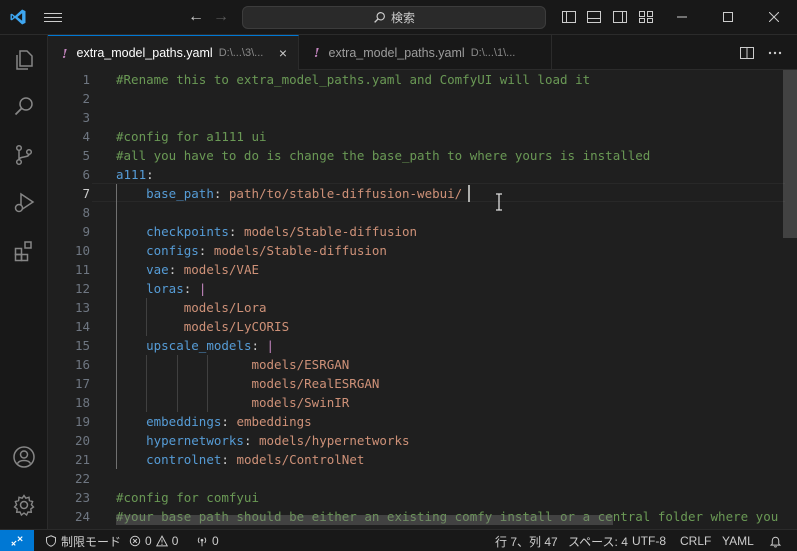 The width and height of the screenshot is (797, 551). What do you see at coordinates (24, 203) in the screenshot?
I see `run-debug-button` at bounding box center [24, 203].